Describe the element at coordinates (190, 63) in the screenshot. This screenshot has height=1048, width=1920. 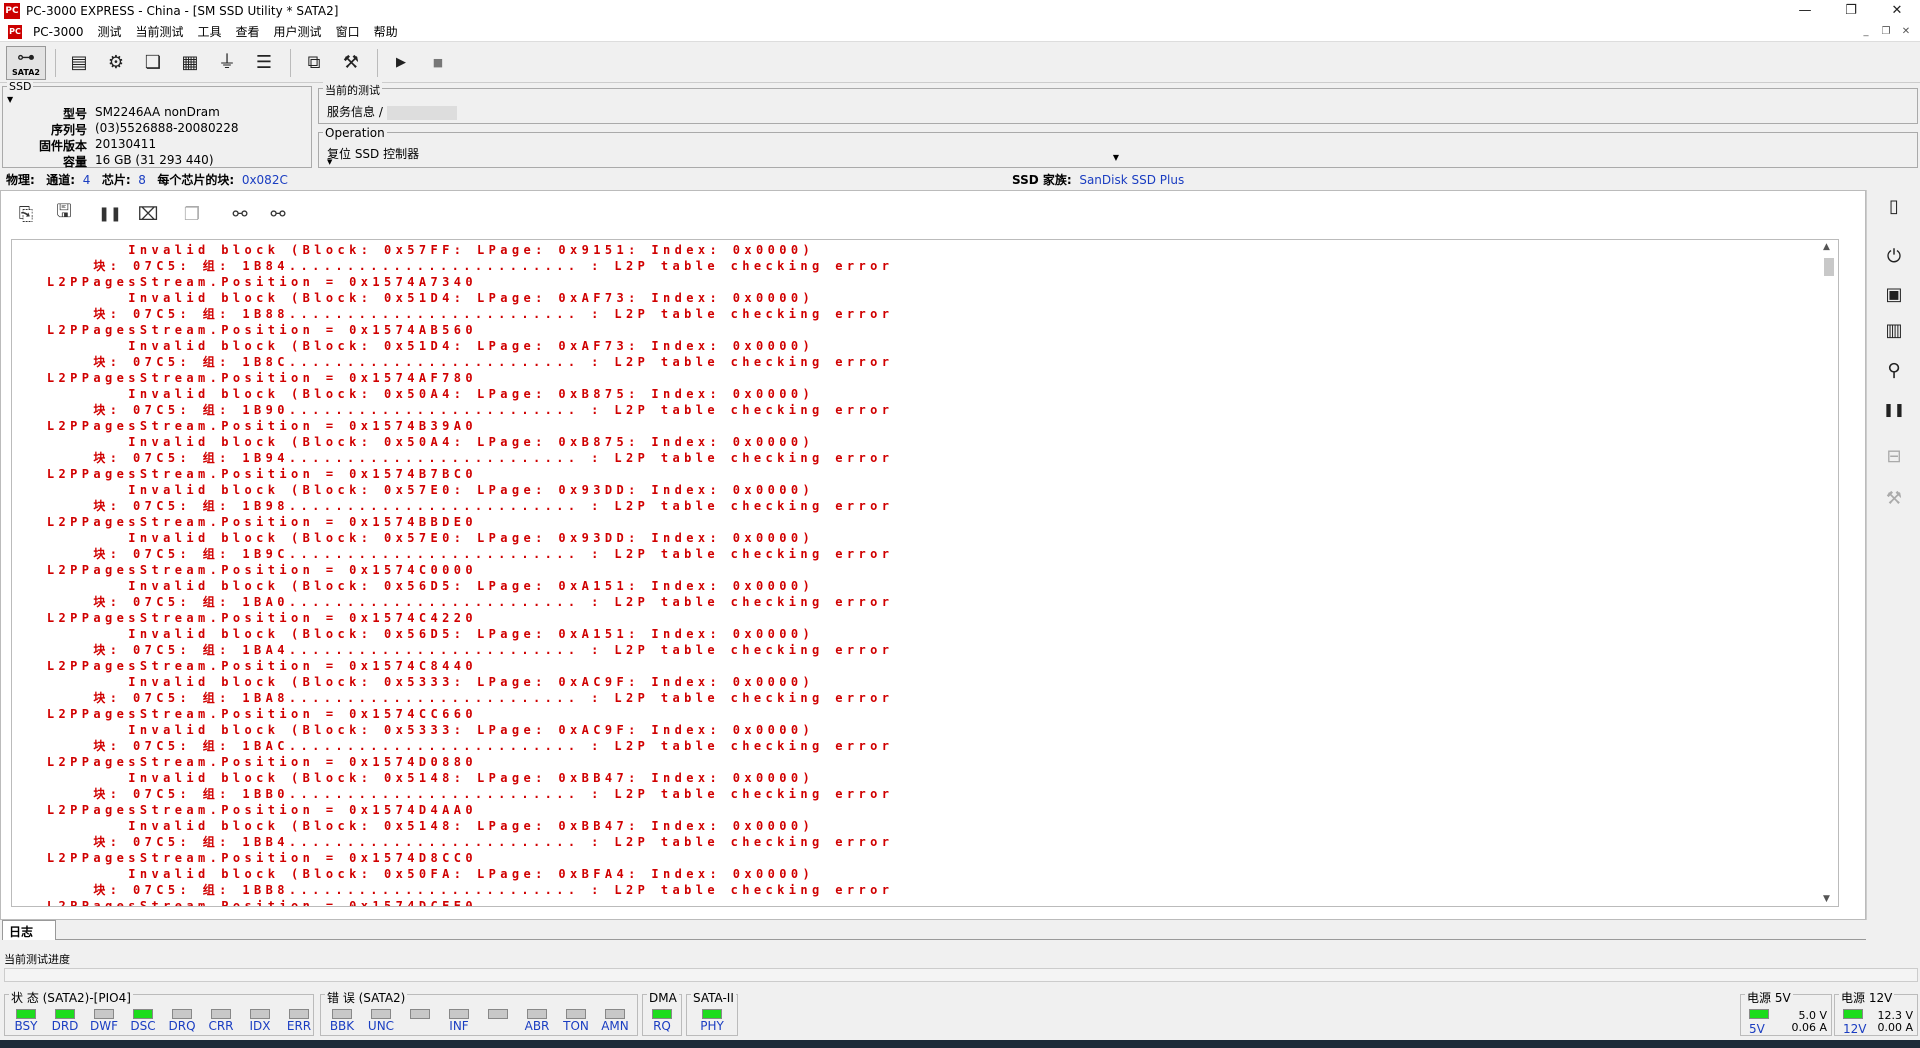
I see `chip-map-button: ▦` at that location.